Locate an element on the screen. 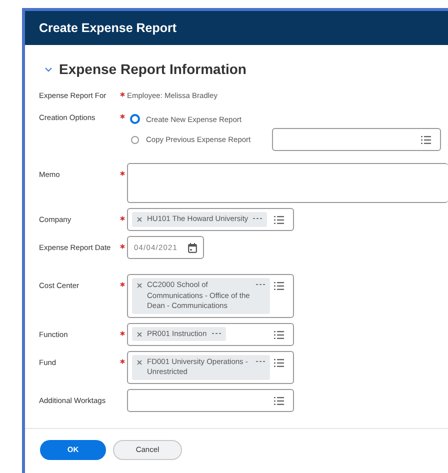  section-title: Expense Report Information is located at coordinates (152, 69).